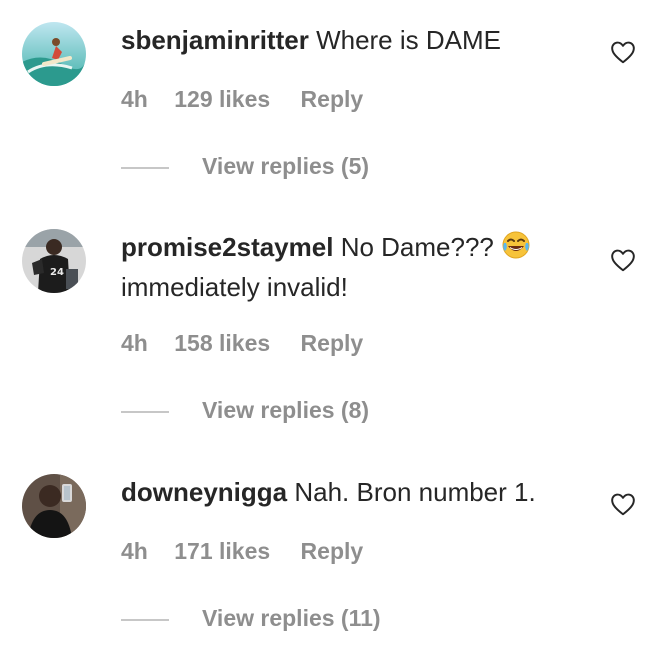 Image resolution: width=648 pixels, height=672 pixels. Describe the element at coordinates (417, 247) in the screenshot. I see `comment-body: No Dame???` at that location.